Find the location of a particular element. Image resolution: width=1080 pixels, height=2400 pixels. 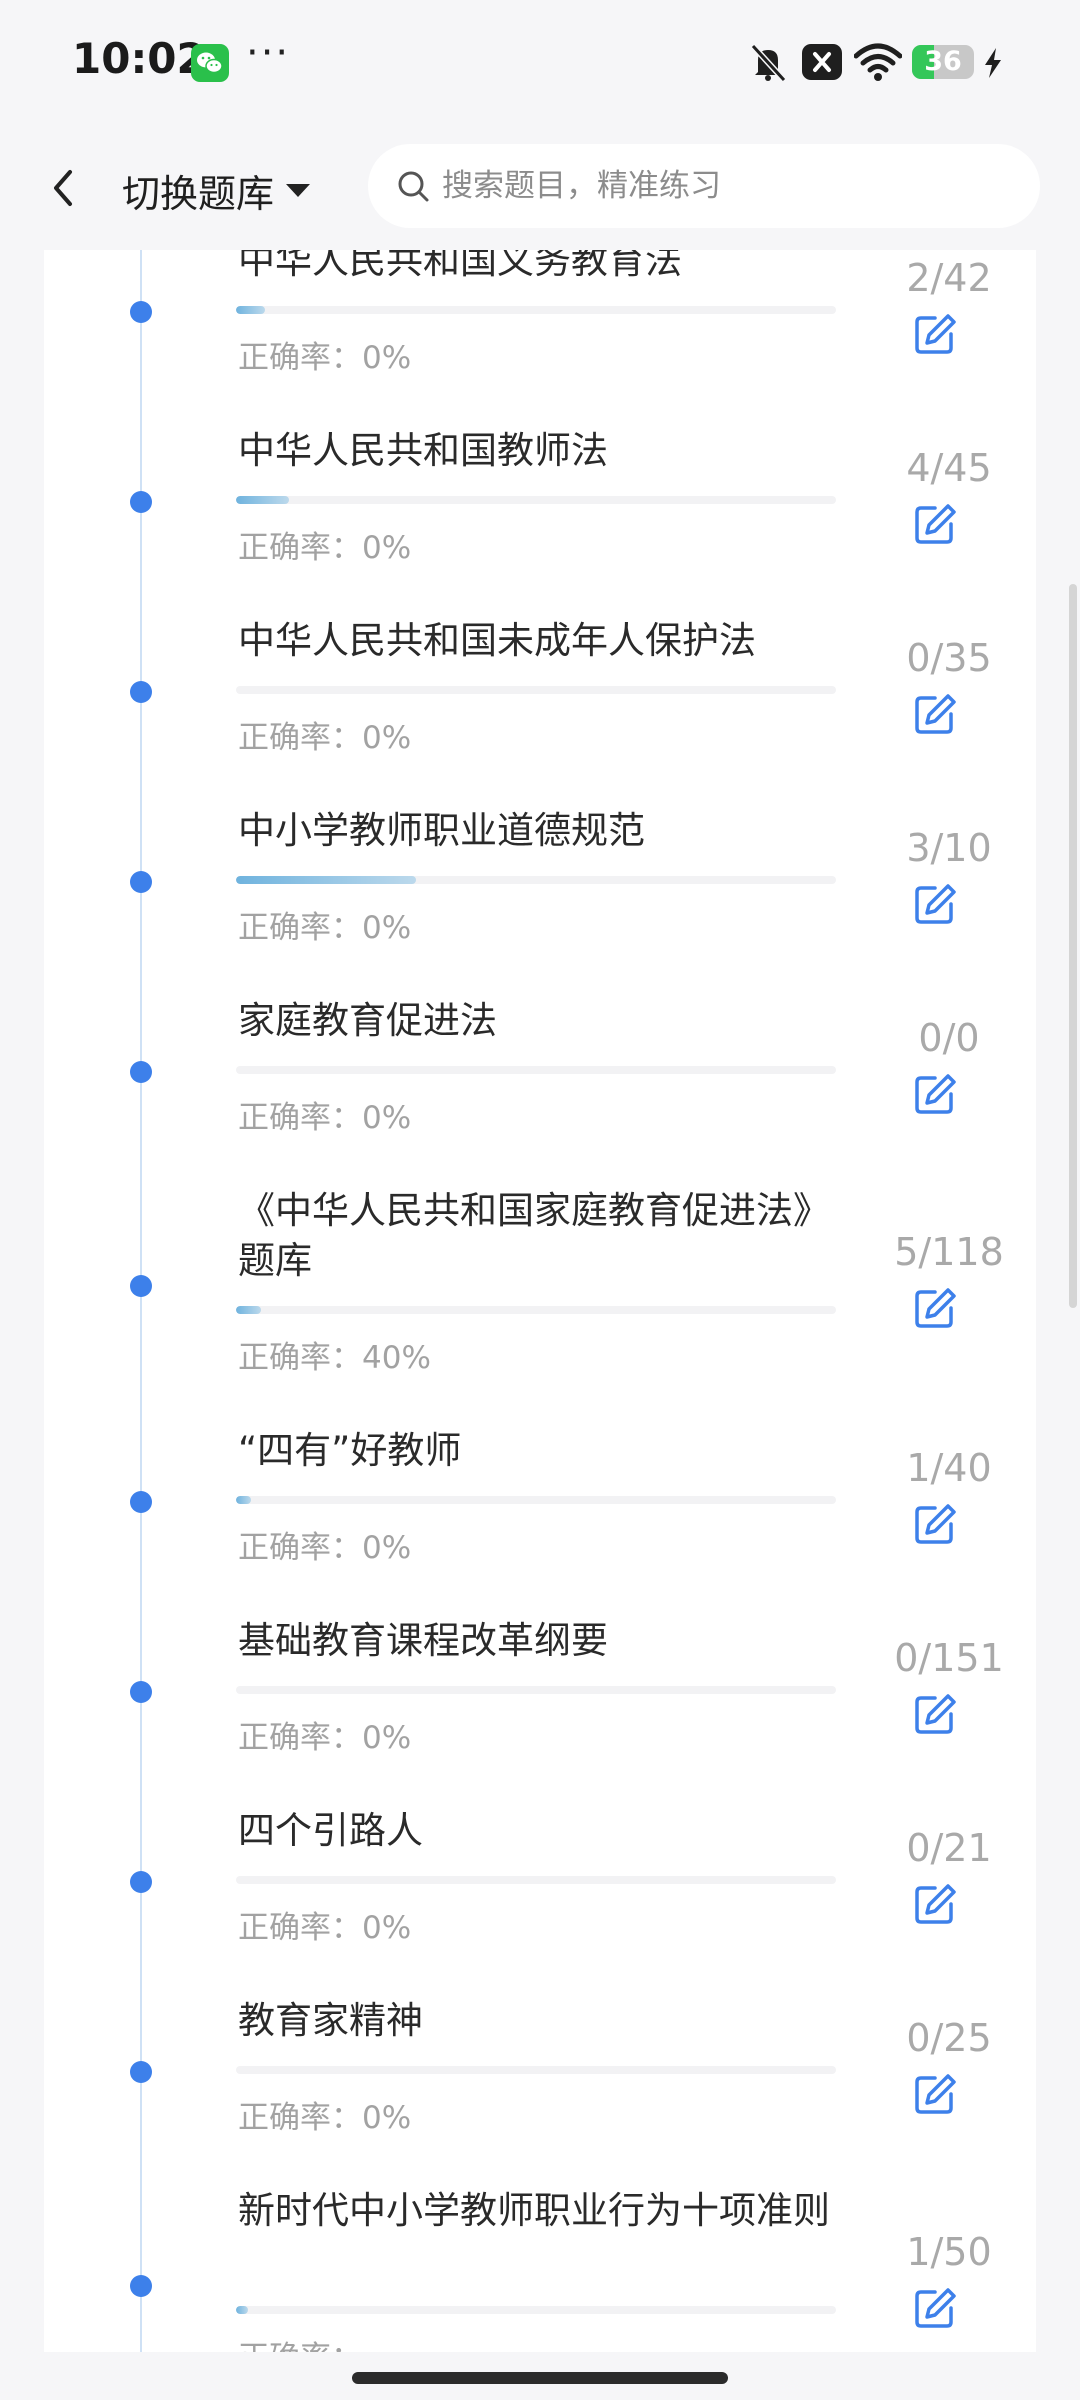

item-title: 四个引路人 is located at coordinates (330, 1830).